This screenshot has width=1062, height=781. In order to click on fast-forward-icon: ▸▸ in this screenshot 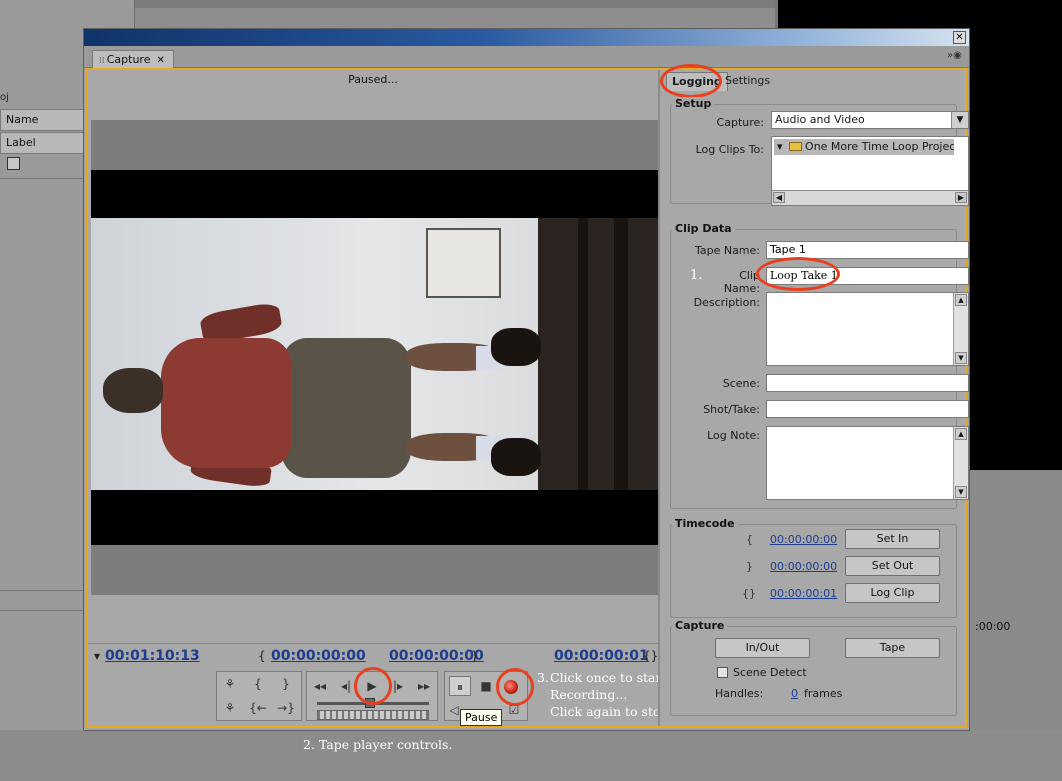, I will do `click(424, 686)`.